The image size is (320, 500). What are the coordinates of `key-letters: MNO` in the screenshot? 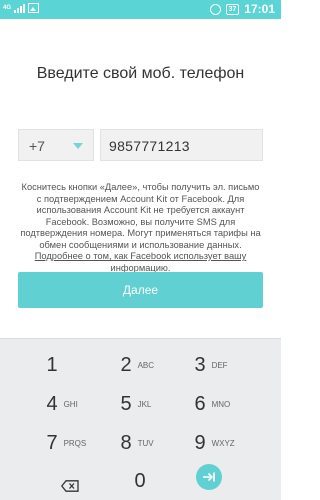 It's located at (221, 404).